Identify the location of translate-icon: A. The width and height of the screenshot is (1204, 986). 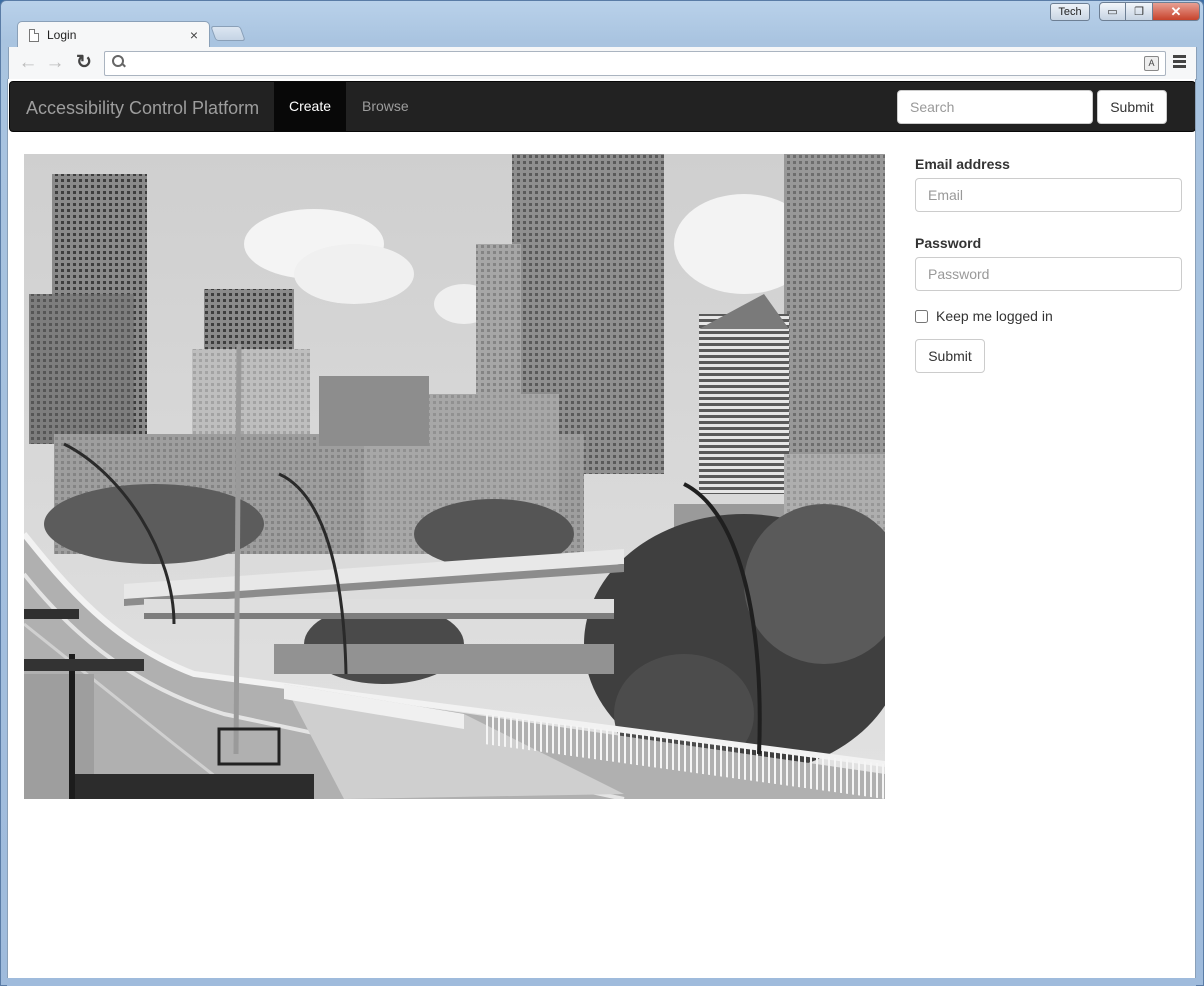
(1151, 63).